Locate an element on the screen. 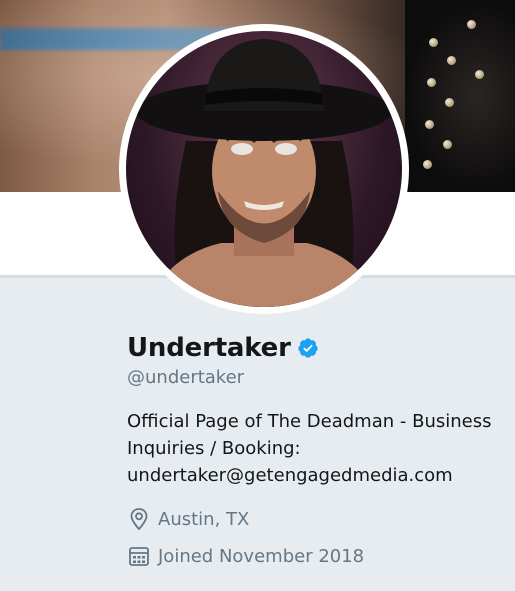 The height and width of the screenshot is (591, 515). verified-badge-icon is located at coordinates (308, 348).